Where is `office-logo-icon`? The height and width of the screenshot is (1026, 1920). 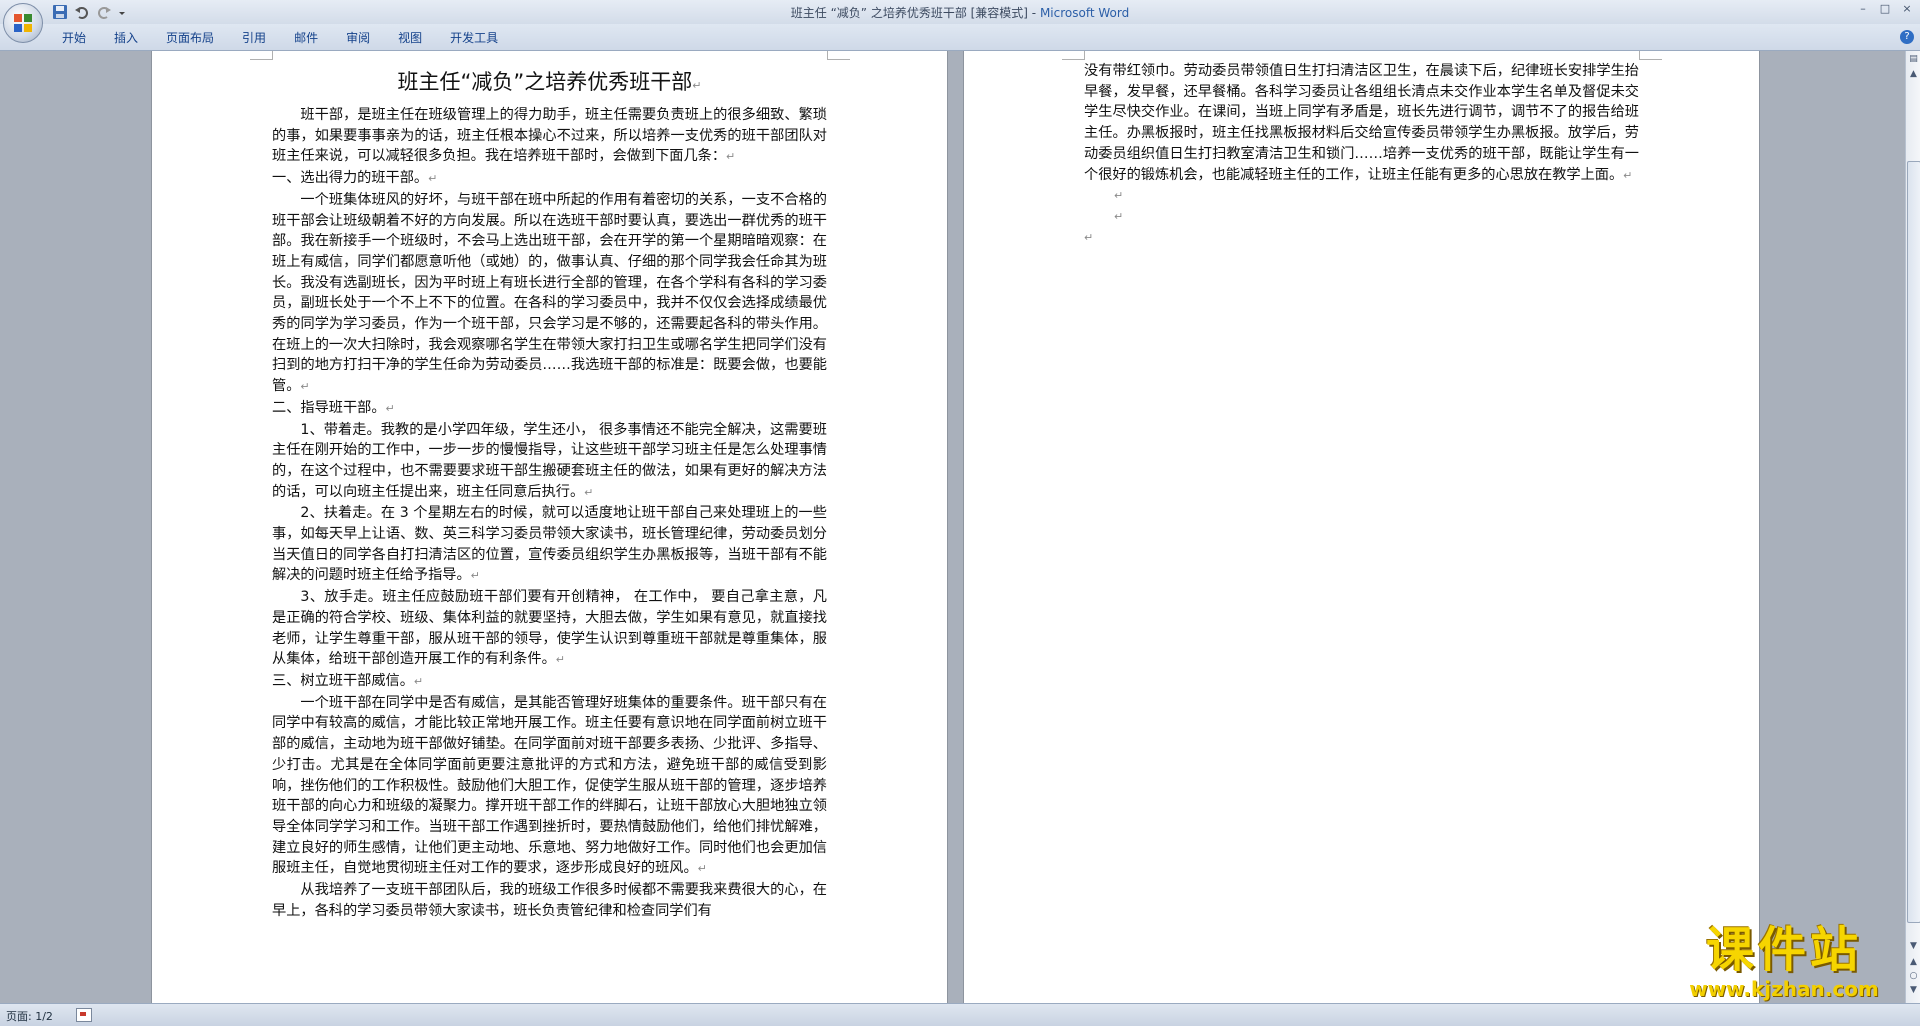 office-logo-icon is located at coordinates (23, 23).